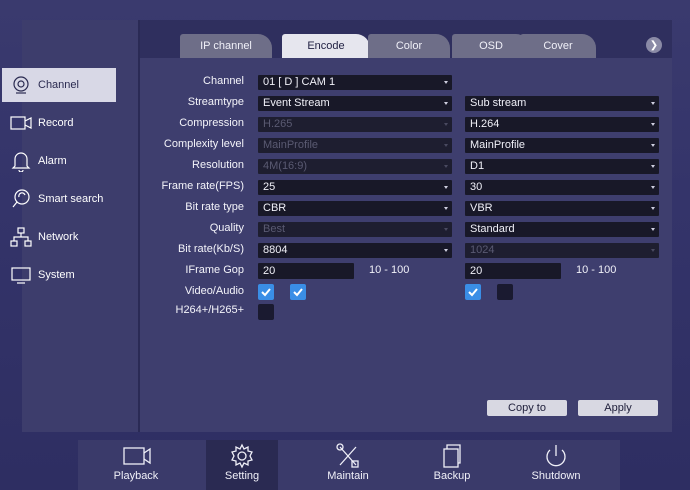 This screenshot has height=490, width=690. I want to click on channel-select: 01 [ D ] CAM 1, so click(355, 82).